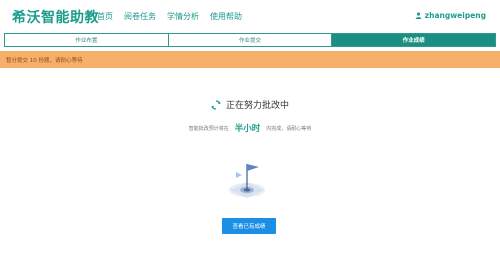  I want to click on estimate-info: 智能批改预计将在 半小时 内完成，请耐心等待, so click(250, 128).